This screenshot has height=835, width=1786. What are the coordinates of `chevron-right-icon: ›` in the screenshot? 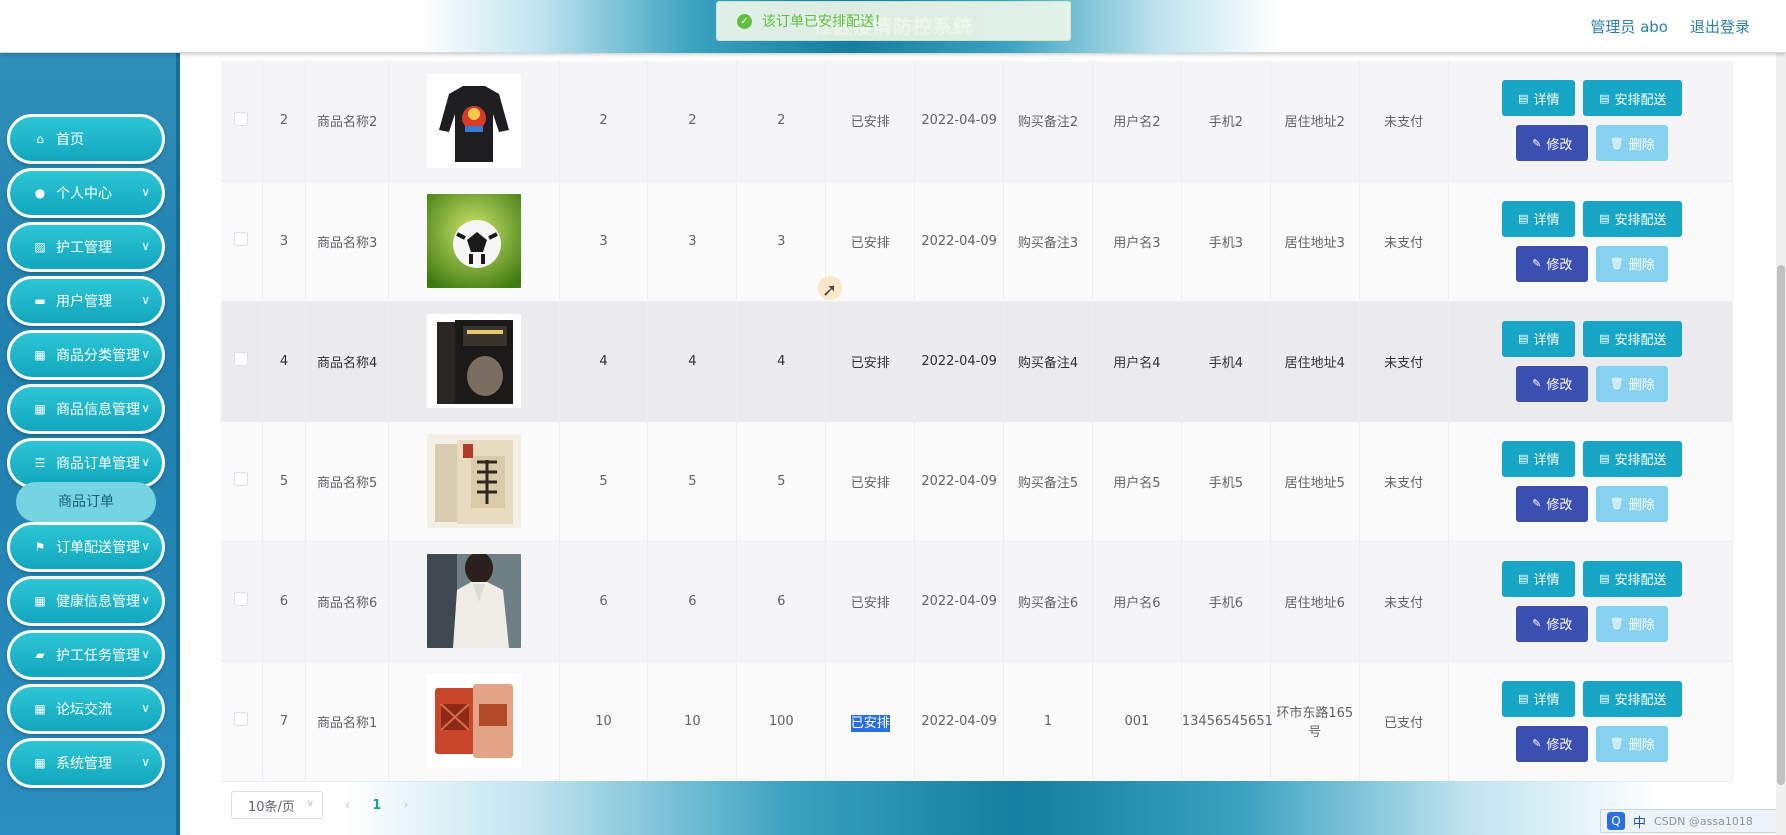 It's located at (405, 805).